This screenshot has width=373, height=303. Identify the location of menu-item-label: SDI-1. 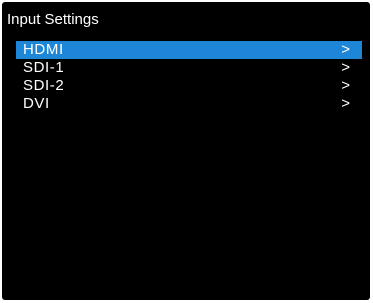
(44, 67).